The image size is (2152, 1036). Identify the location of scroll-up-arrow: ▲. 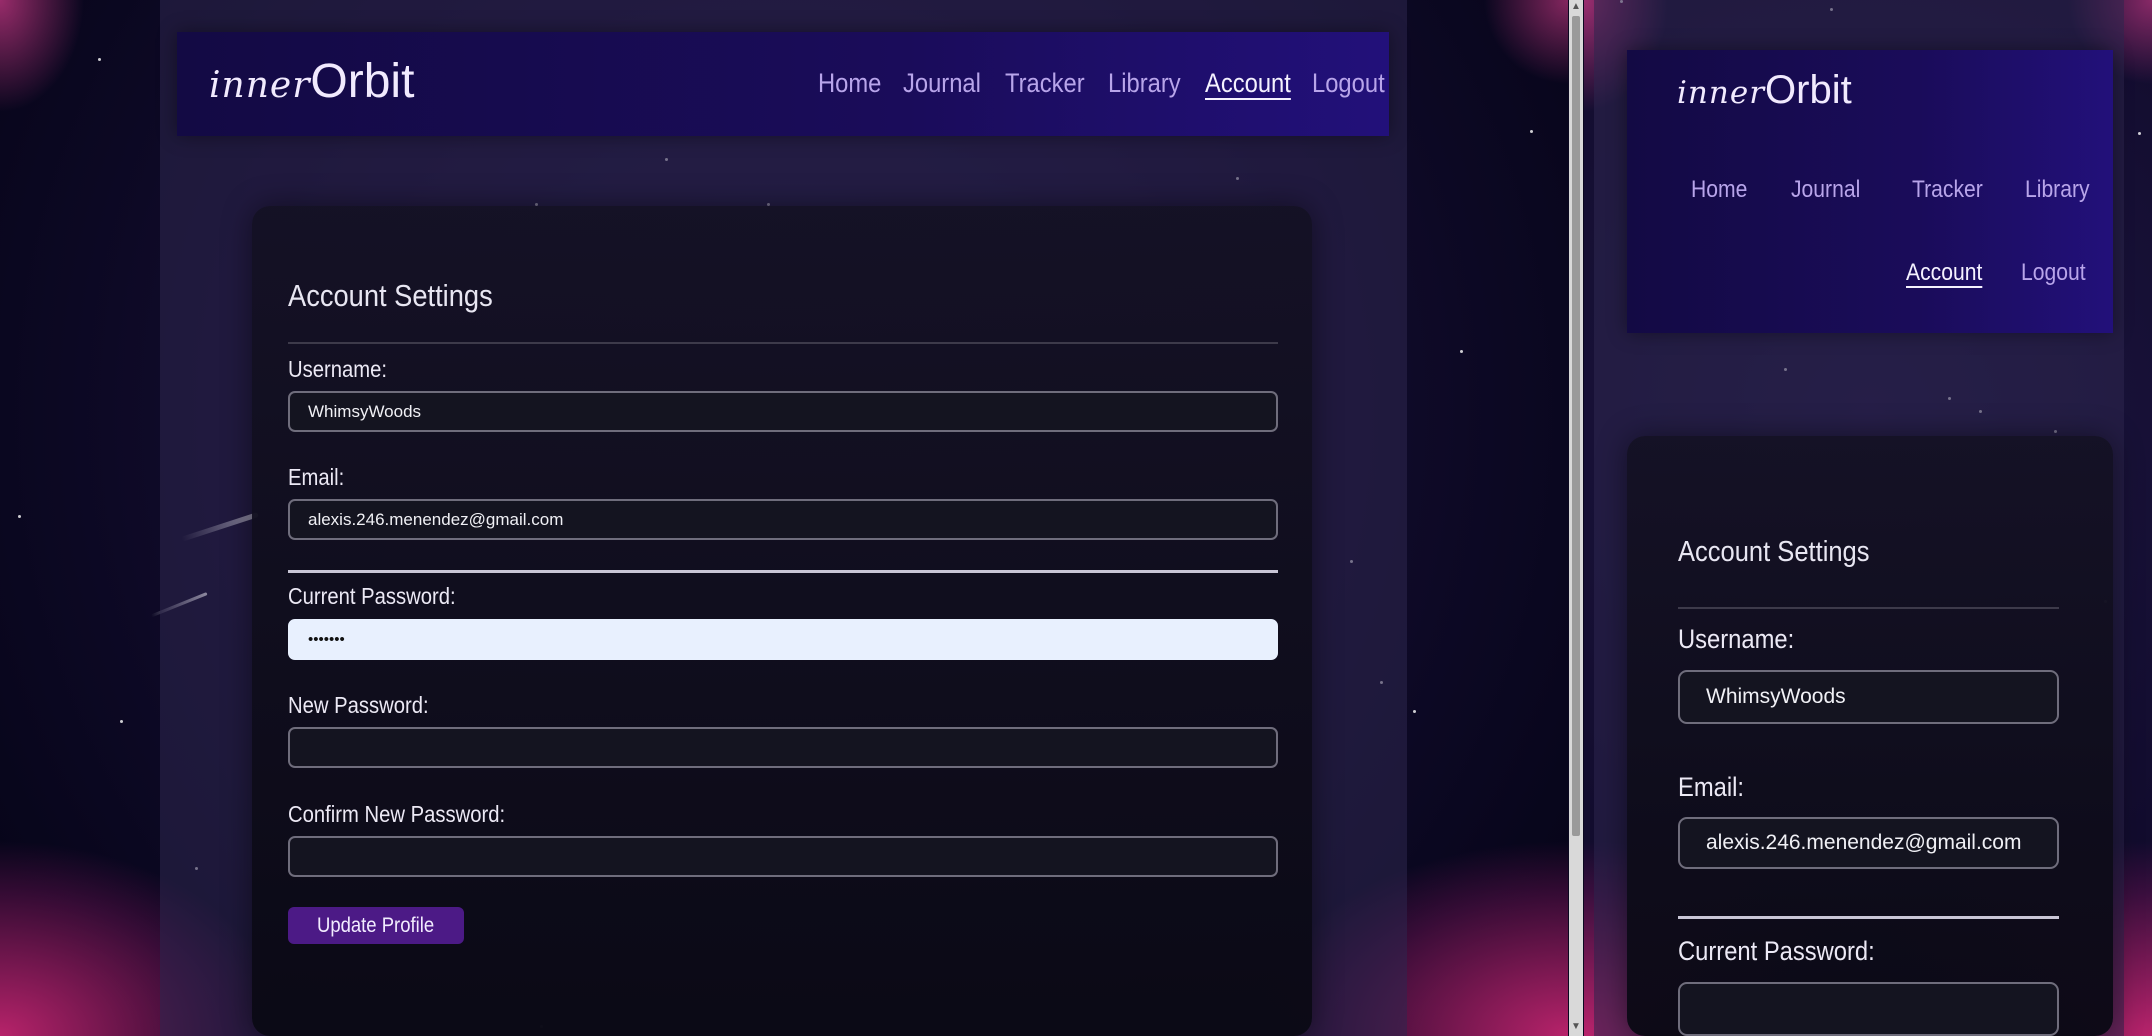
(1576, 7).